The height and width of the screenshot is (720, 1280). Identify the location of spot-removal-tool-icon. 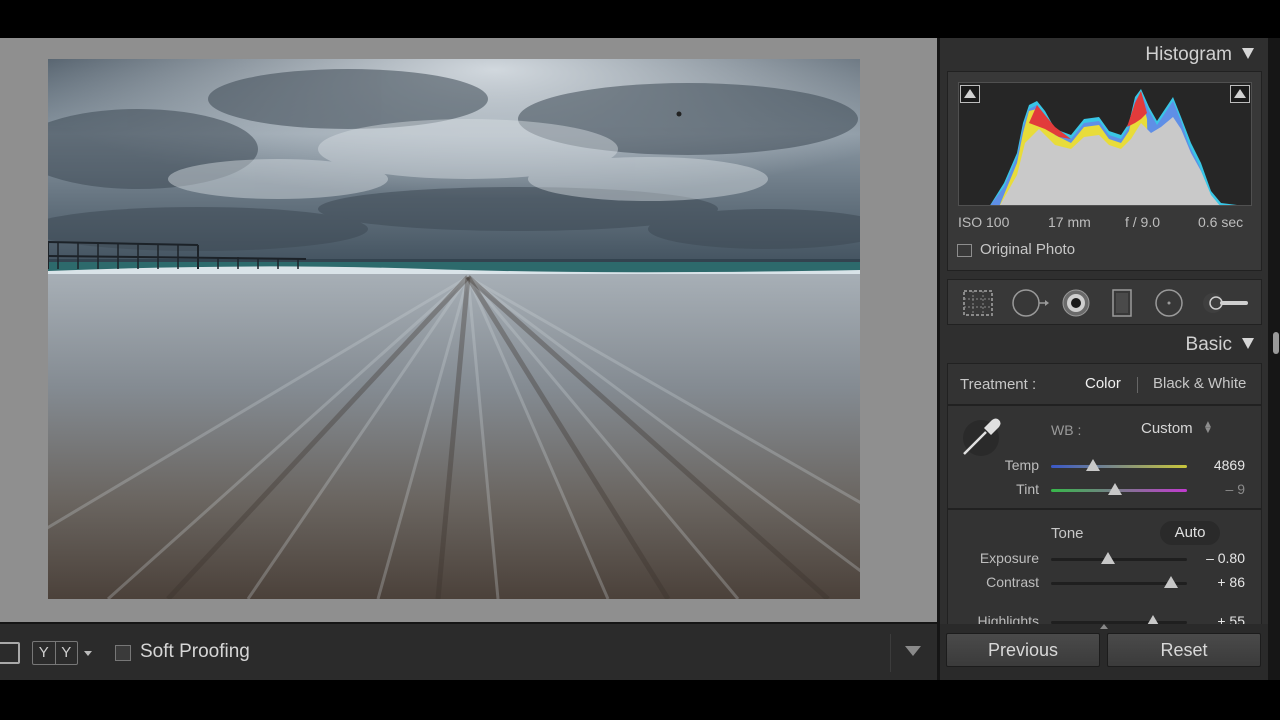
(1031, 303).